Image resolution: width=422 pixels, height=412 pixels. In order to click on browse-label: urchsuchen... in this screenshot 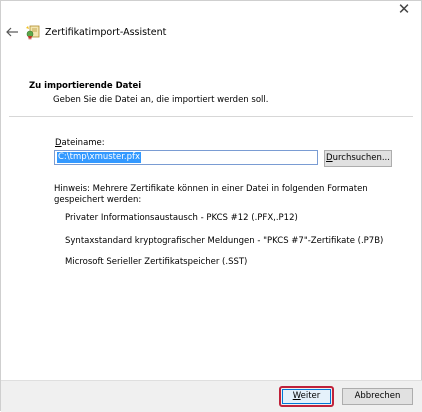, I will do `click(361, 158)`.